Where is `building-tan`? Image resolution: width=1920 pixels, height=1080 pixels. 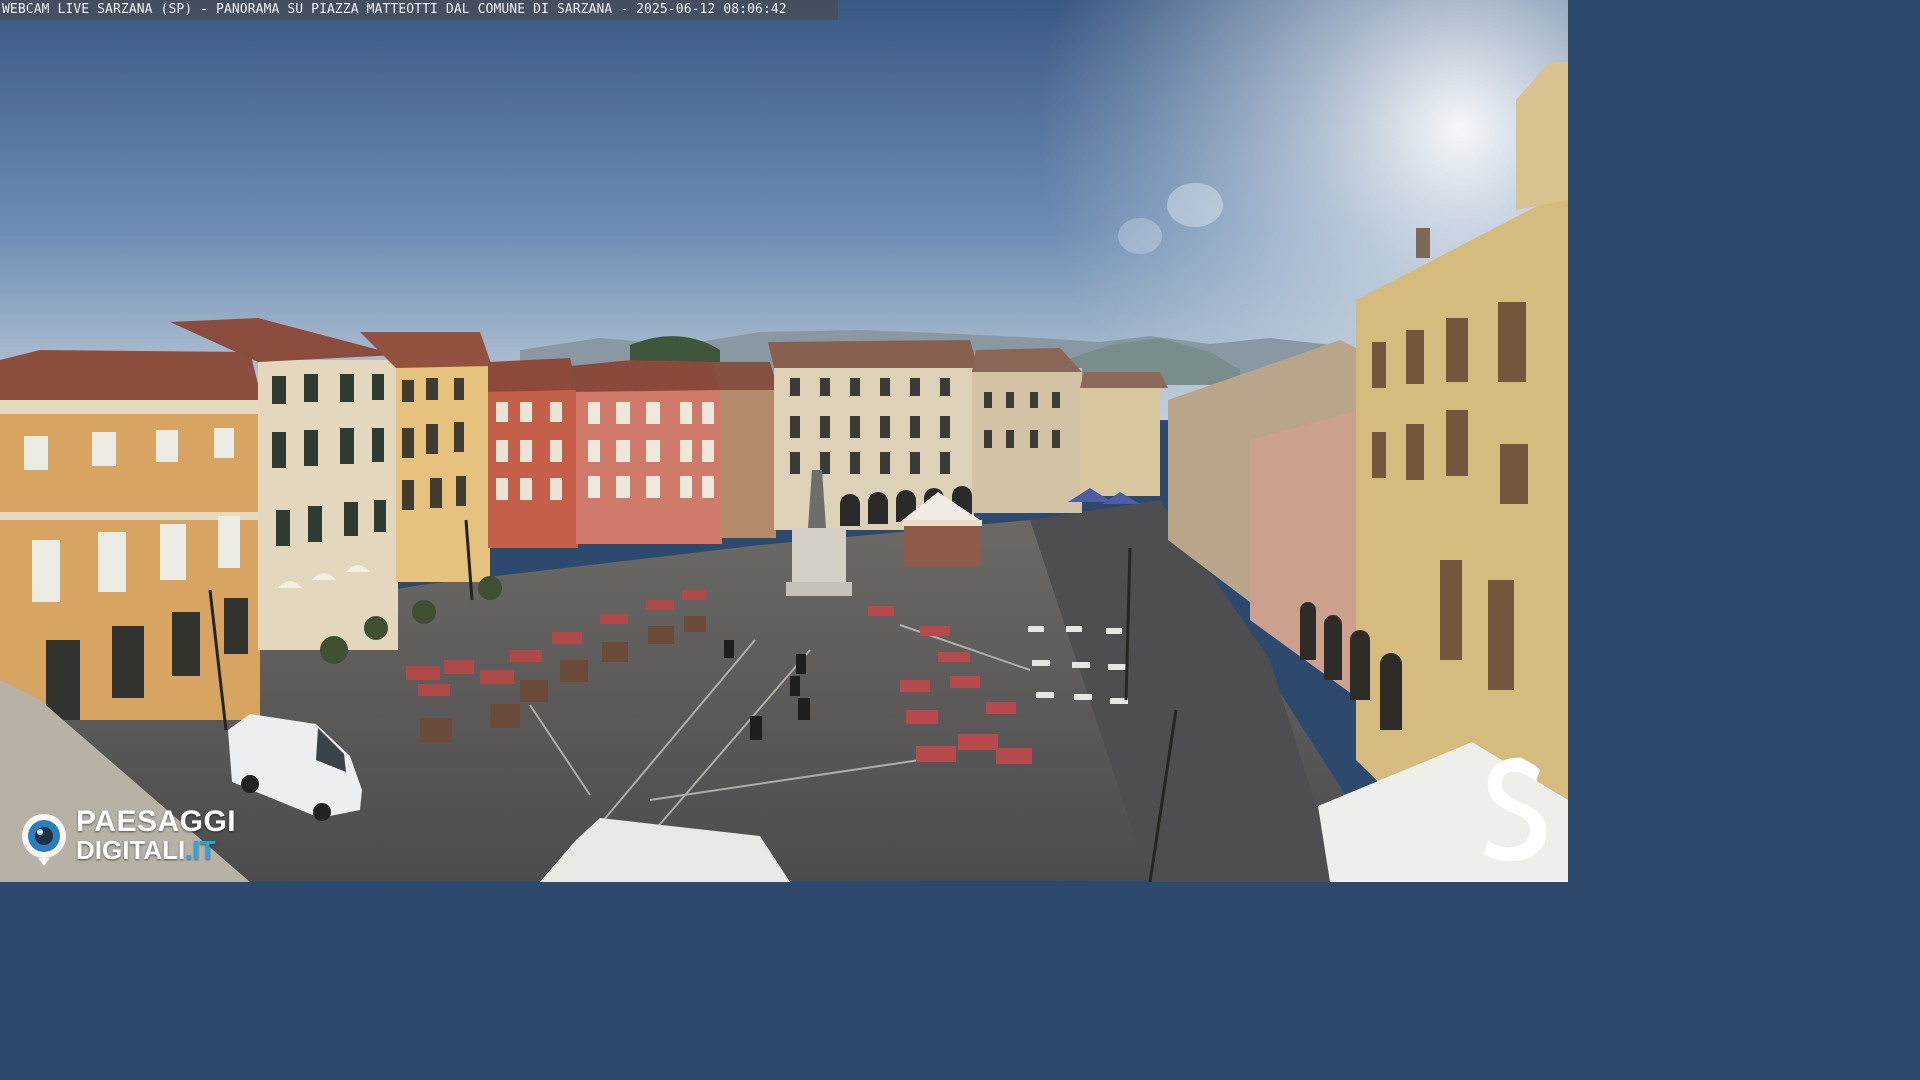
building-tan is located at coordinates (745, 450).